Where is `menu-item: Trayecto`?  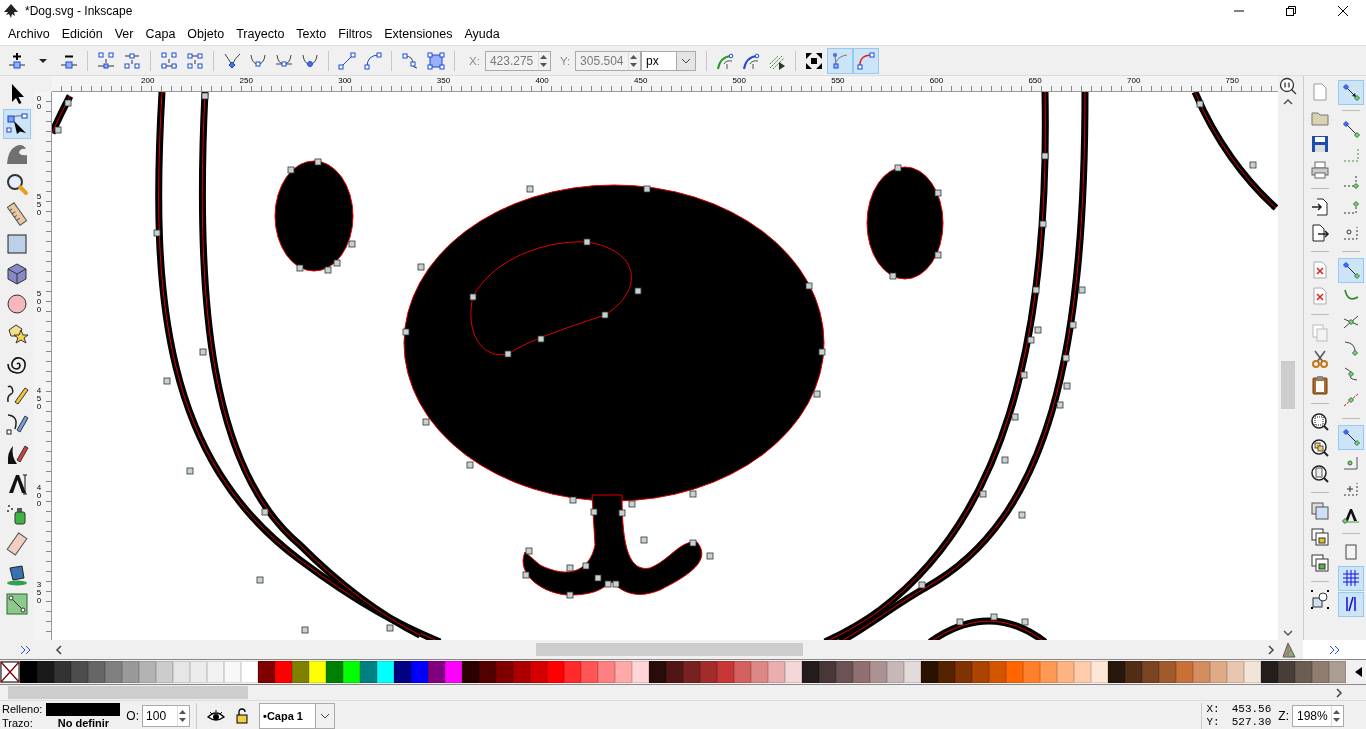 menu-item: Trayecto is located at coordinates (260, 33).